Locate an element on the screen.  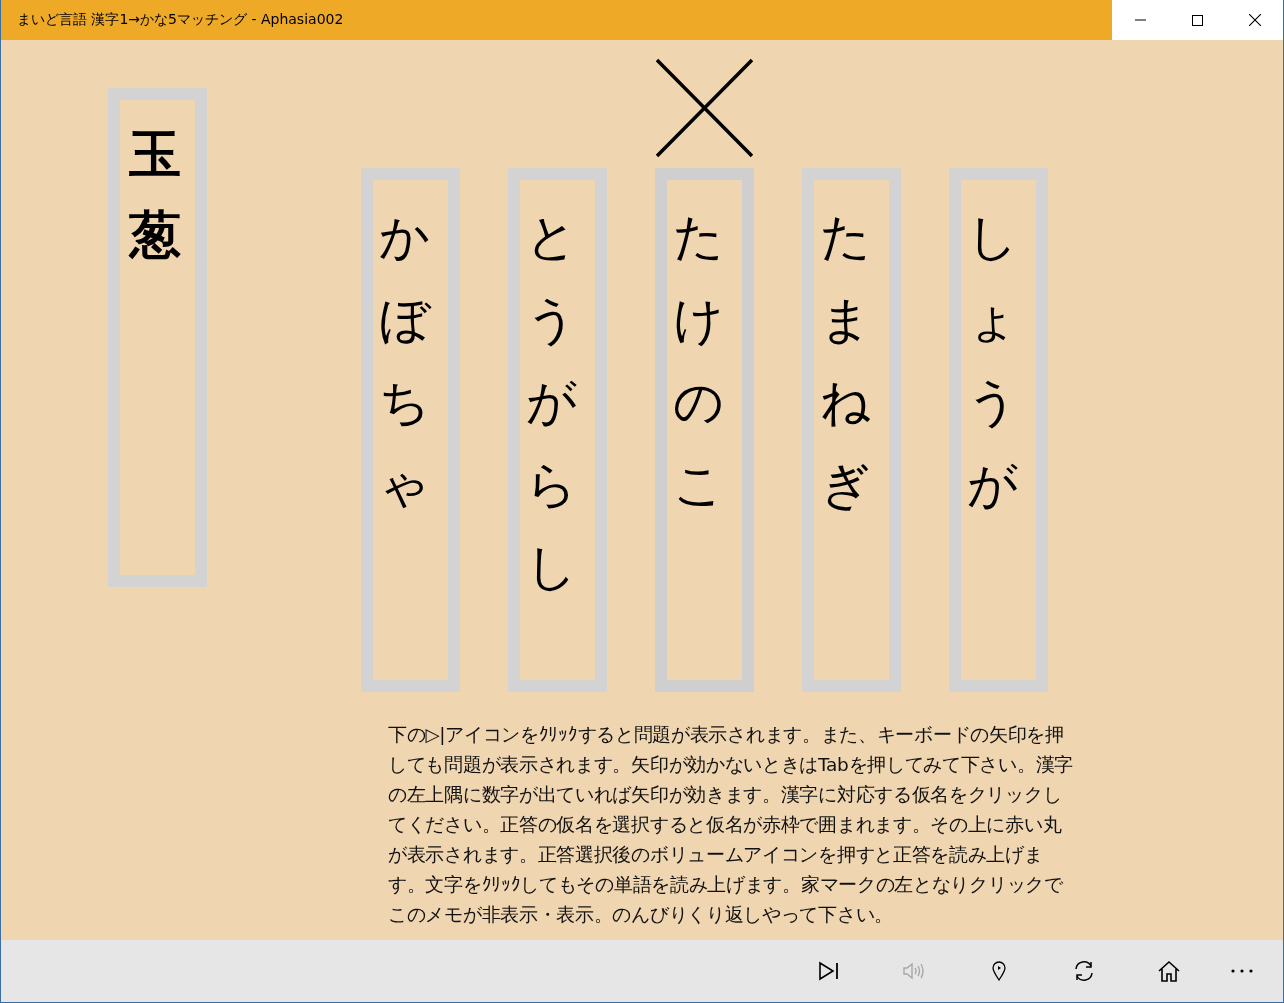
instructions-text: 下の▷|アイコンをｸﾘｯｸすると問題が表示されます。また、キーボードの矢印を押しても問題が表示されます。矢印が効かないときはTabを押してみて下さい。漢字の左上隅に数字が出ていれば矢印が効きます。漢字に対応する仮名をクリックしてください。正答の仮名を選択すると仮名が赤枠で囲まれます。その上に赤い丸が表示されます。正答選択後のボリュームアイコンを押すと正答を読み上げます。文字をｸﾘｯｸしてもその単語を読み上げます。家マークの左となりクリックでこのメモが非表示・表示。のんびりくり返しやって下さい。 is located at coordinates (731, 825).